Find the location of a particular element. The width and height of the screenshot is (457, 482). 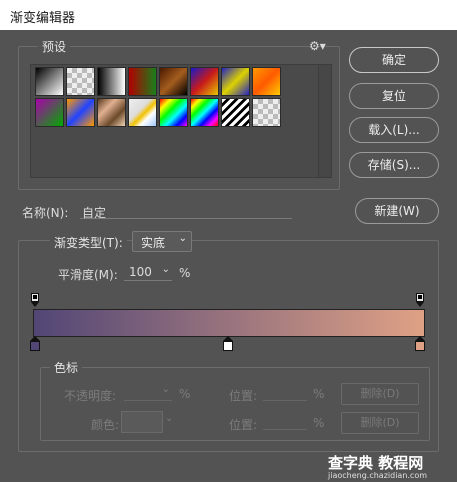

new-button: 新建(W) is located at coordinates (397, 211).